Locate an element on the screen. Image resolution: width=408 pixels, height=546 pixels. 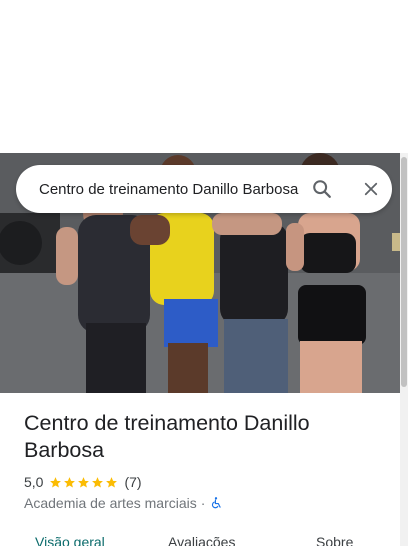
search-icon is located at coordinates (322, 189).